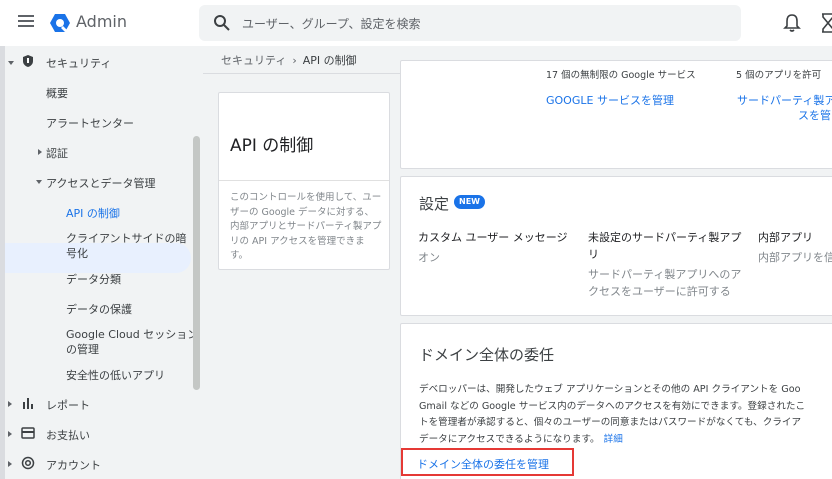  What do you see at coordinates (784, 100) in the screenshot?
I see `manage-third-party-link: サードパーティ製ア` at bounding box center [784, 100].